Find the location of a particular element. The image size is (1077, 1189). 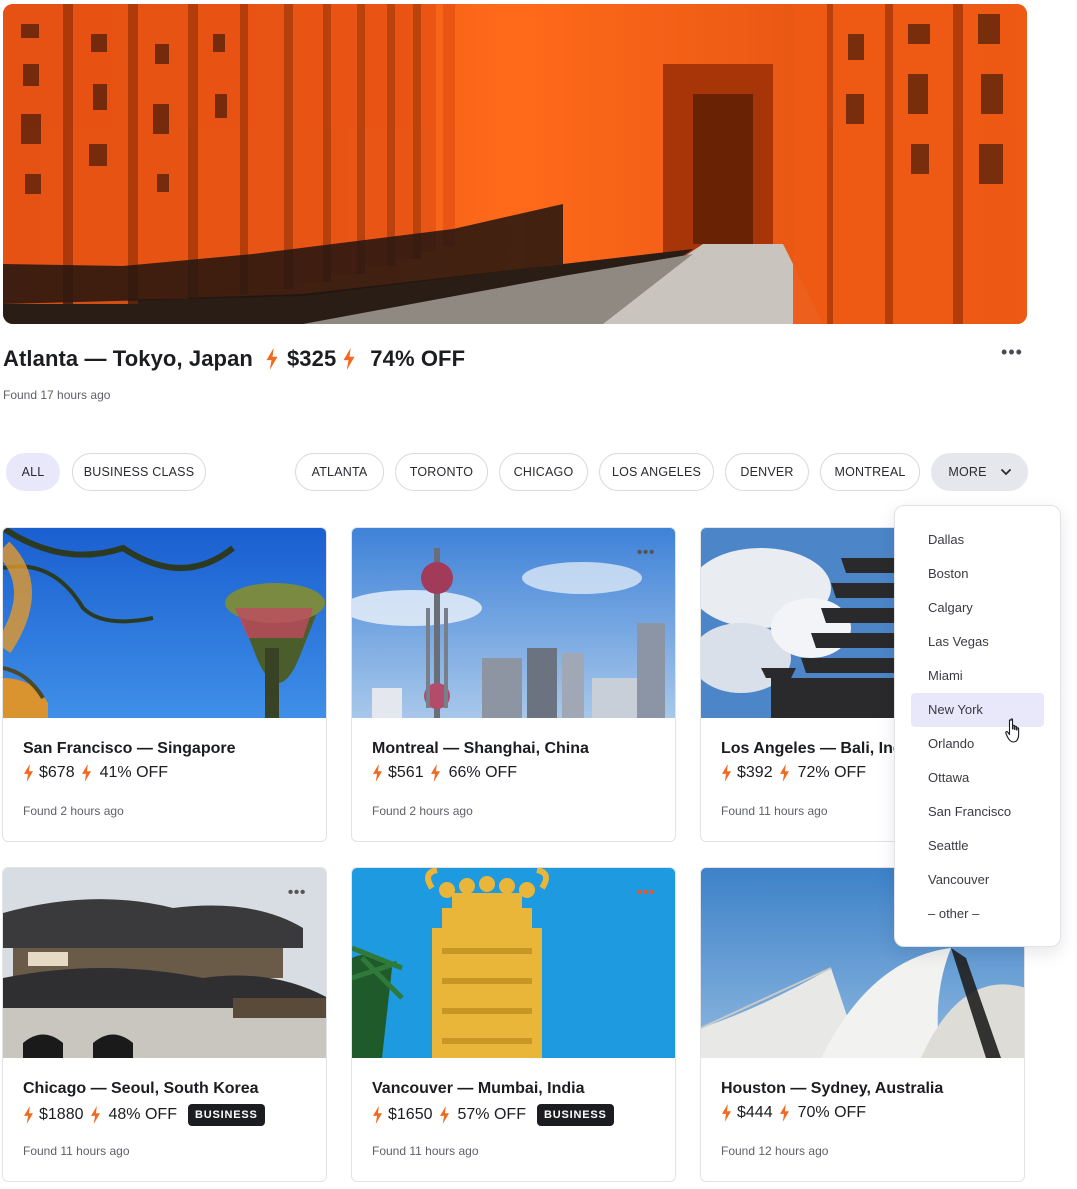

deal-route: San Francisco — Singapore is located at coordinates (129, 748).